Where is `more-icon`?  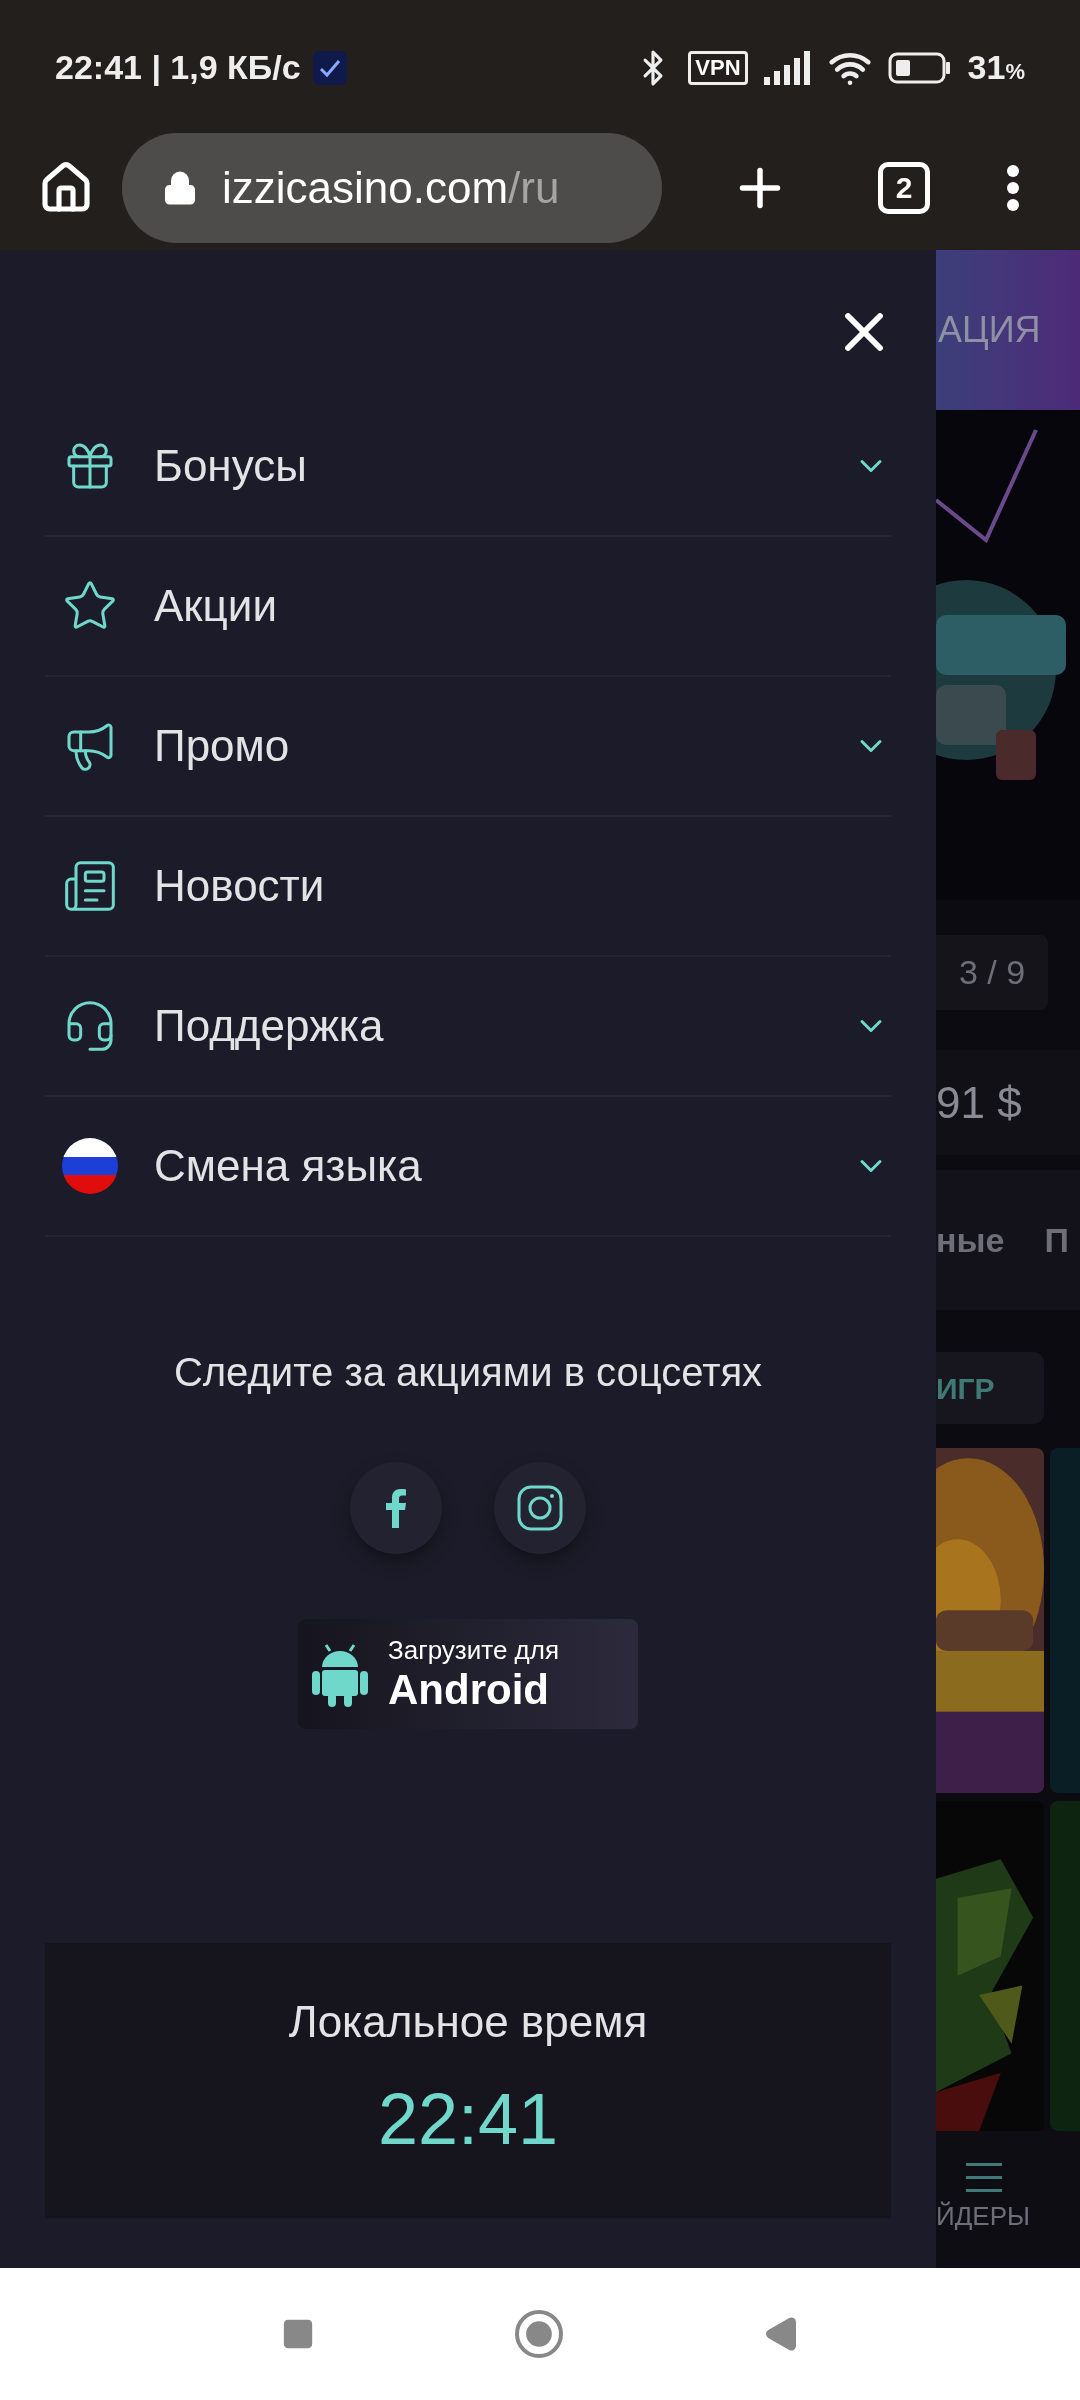
more-icon is located at coordinates (1013, 187).